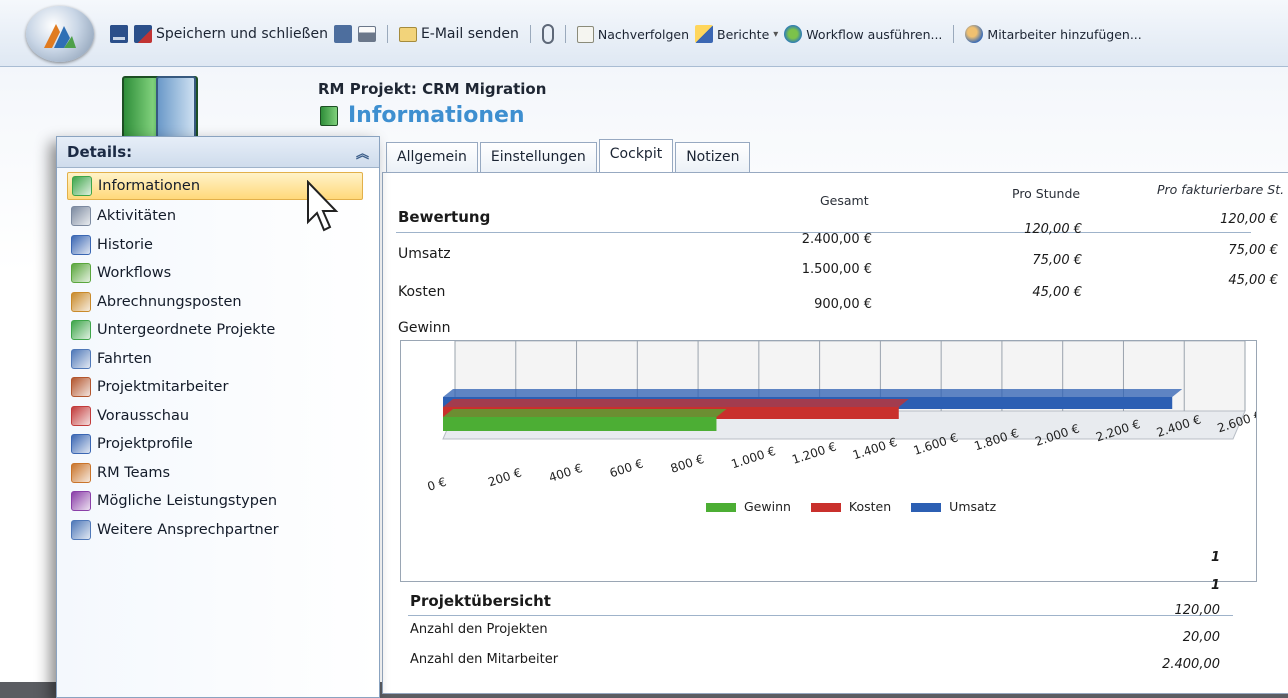  I want to click on row-label-umsatz: Umsatz, so click(424, 254).